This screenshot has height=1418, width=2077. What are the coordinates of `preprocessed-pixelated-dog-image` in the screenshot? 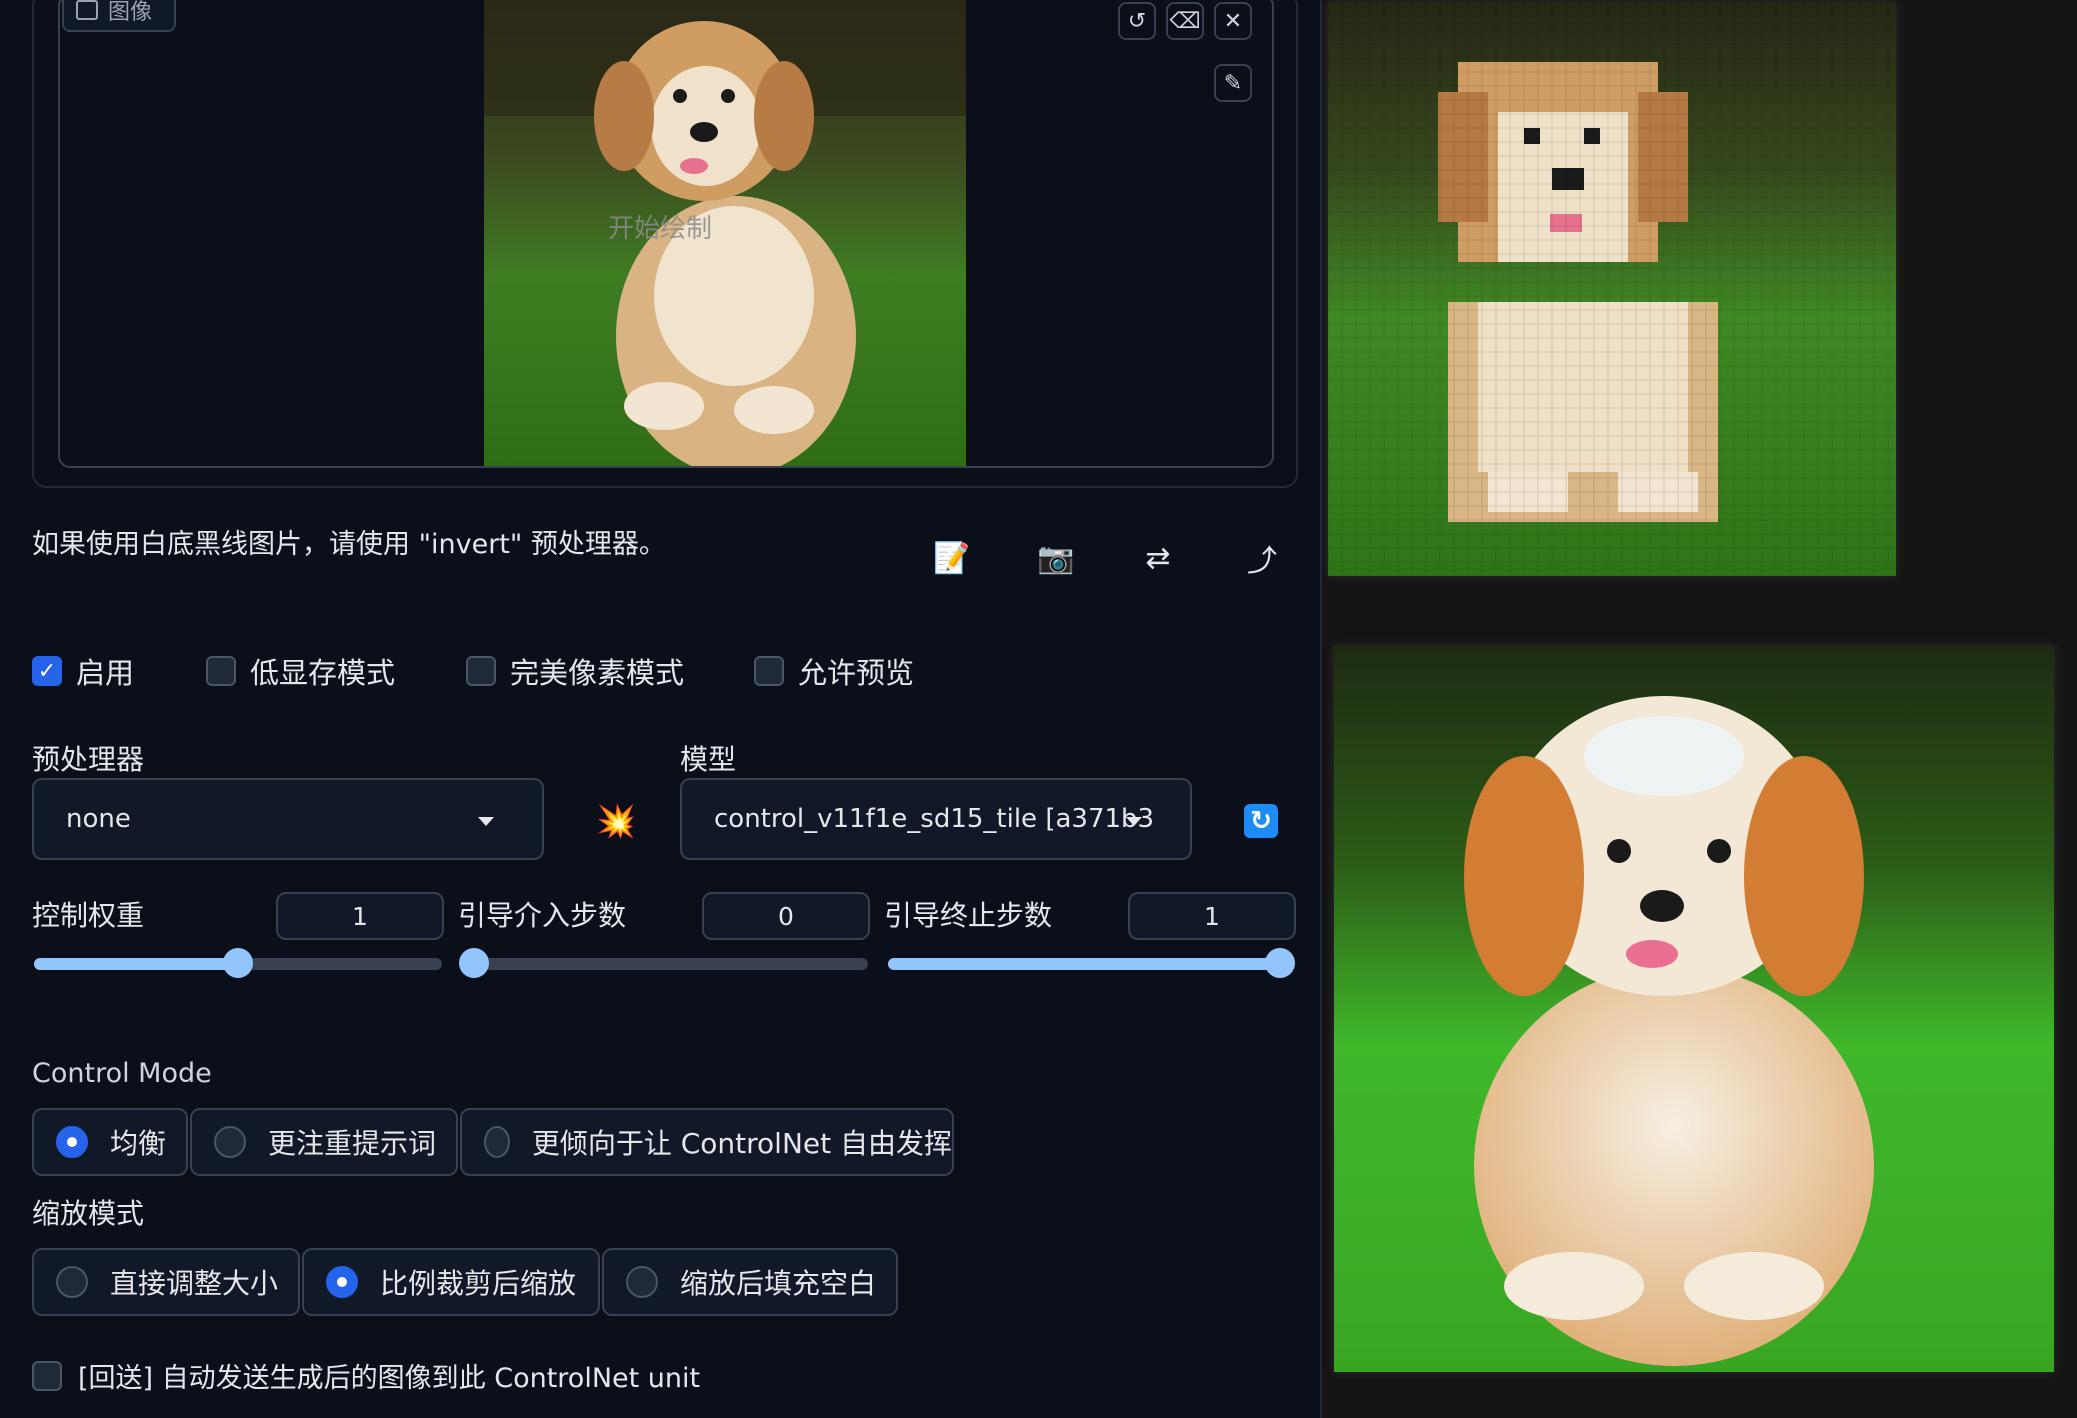 It's located at (1612, 289).